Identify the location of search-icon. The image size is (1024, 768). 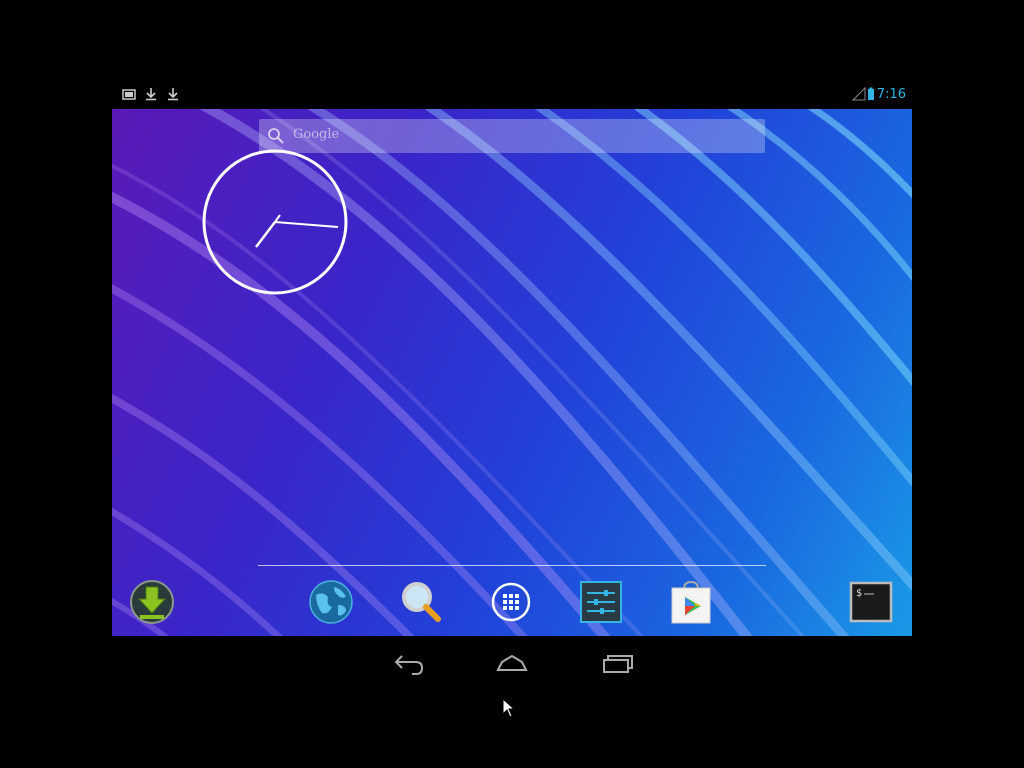
(276, 136).